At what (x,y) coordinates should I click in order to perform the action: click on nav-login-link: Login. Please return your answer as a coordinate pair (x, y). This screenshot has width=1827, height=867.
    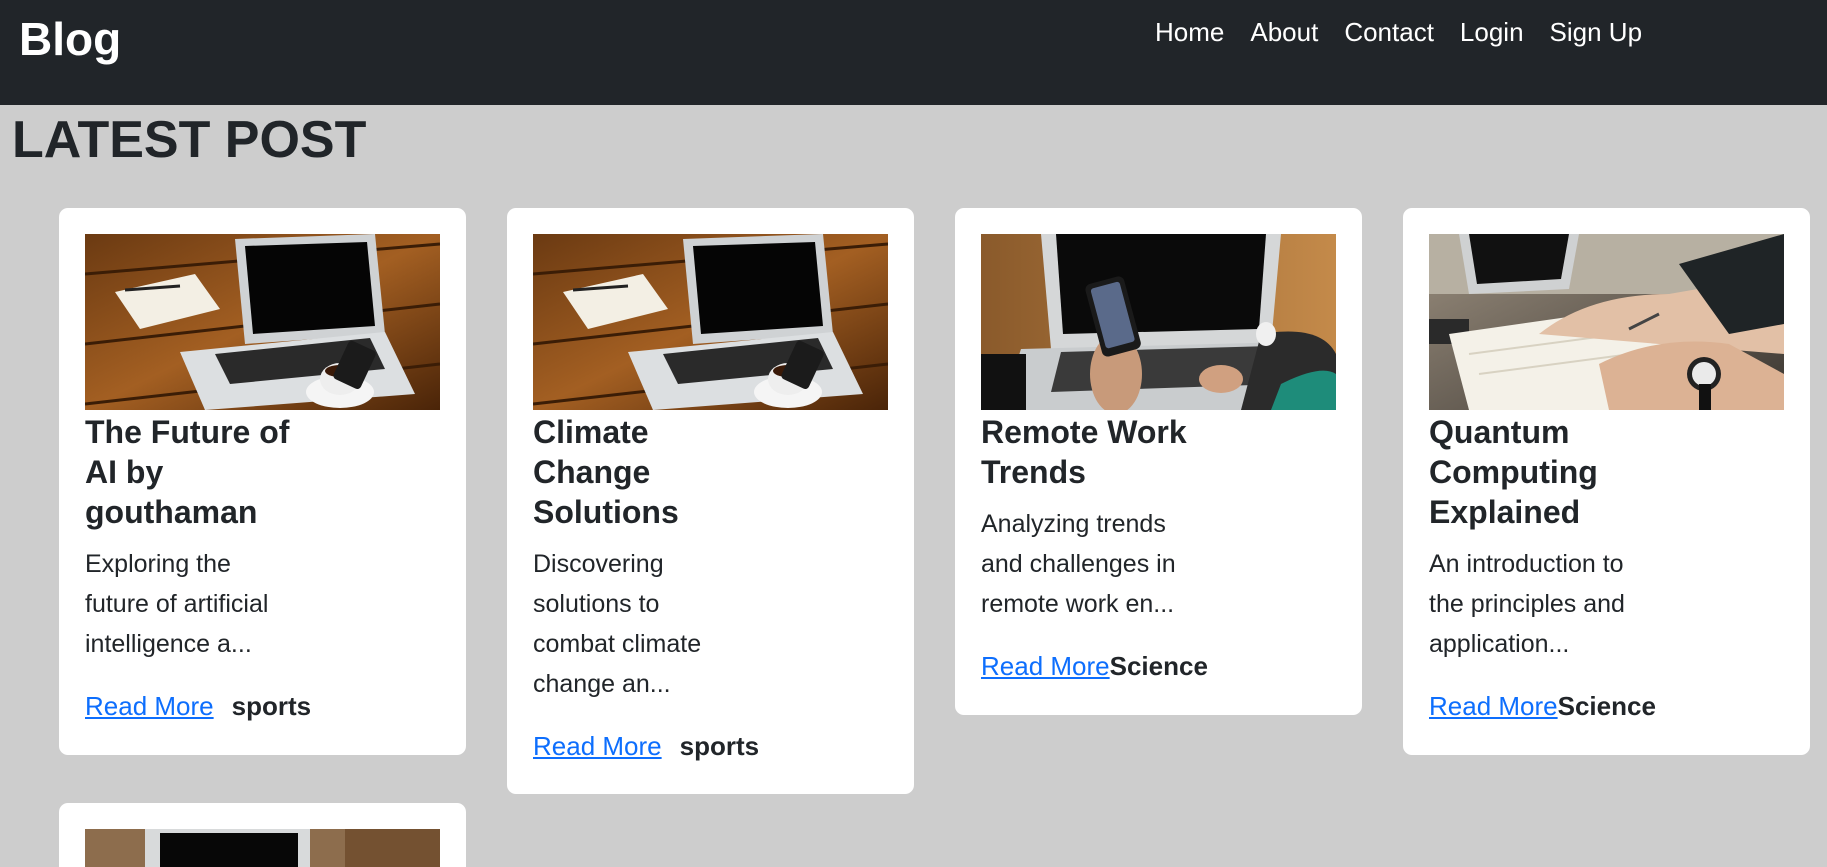
    Looking at the image, I should click on (1492, 32).